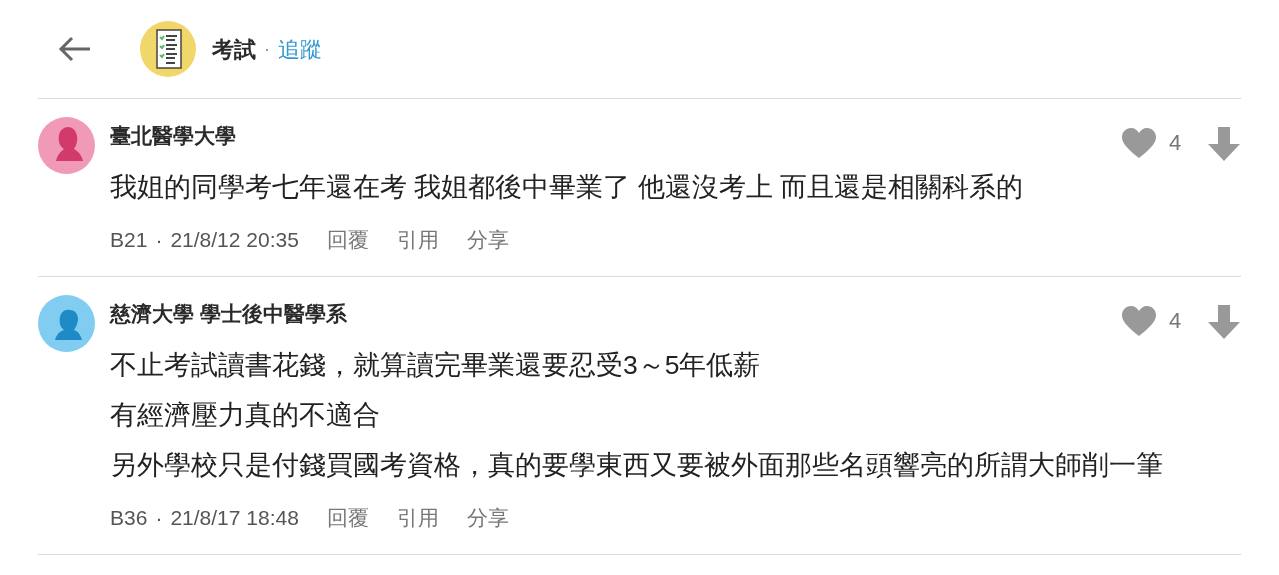  Describe the element at coordinates (168, 49) in the screenshot. I see `checklist-icon` at that location.